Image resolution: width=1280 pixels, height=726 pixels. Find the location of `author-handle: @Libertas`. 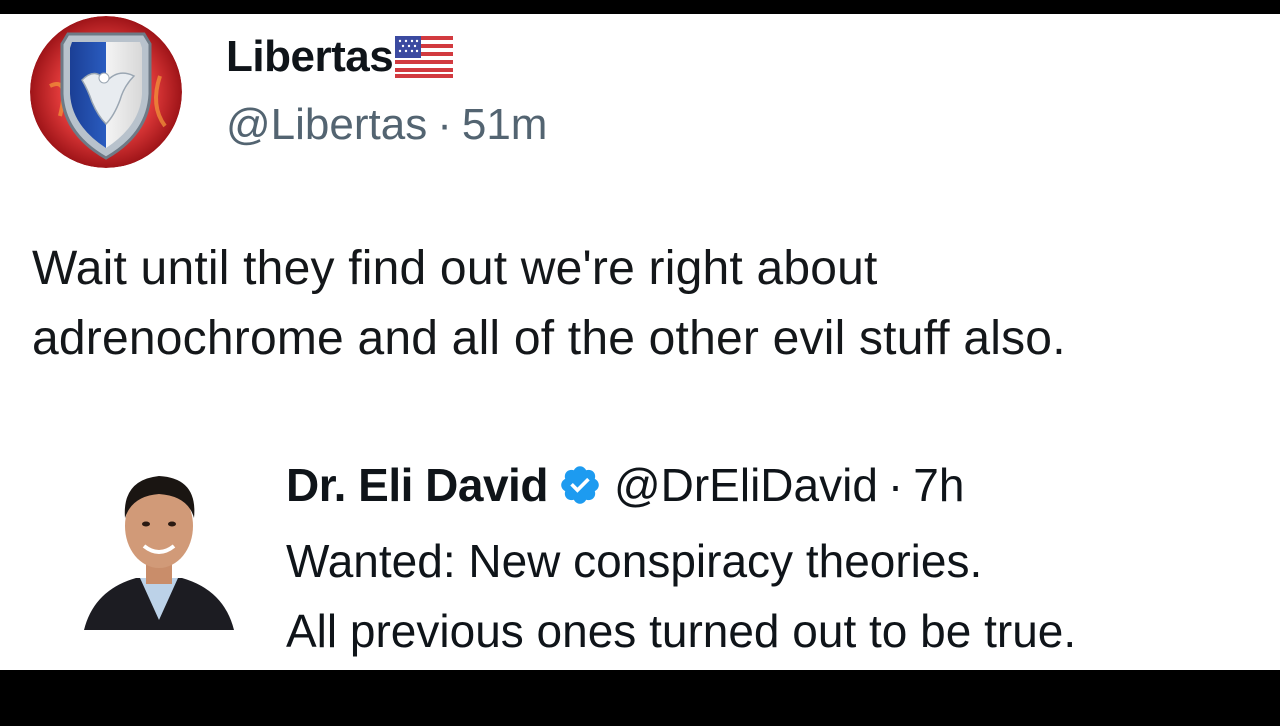

author-handle: @Libertas is located at coordinates (326, 124).